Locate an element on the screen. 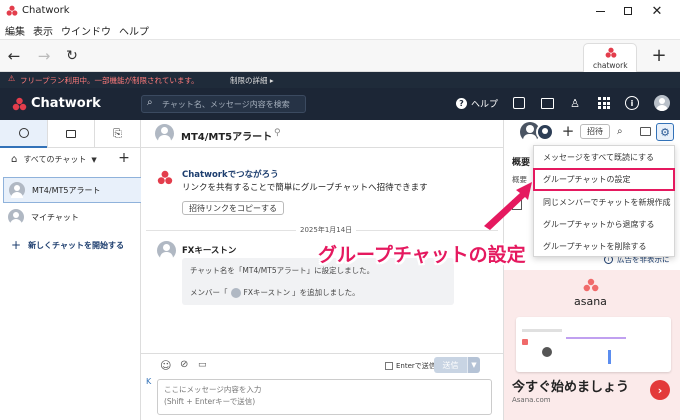  sender-avatar is located at coordinates (166, 250).